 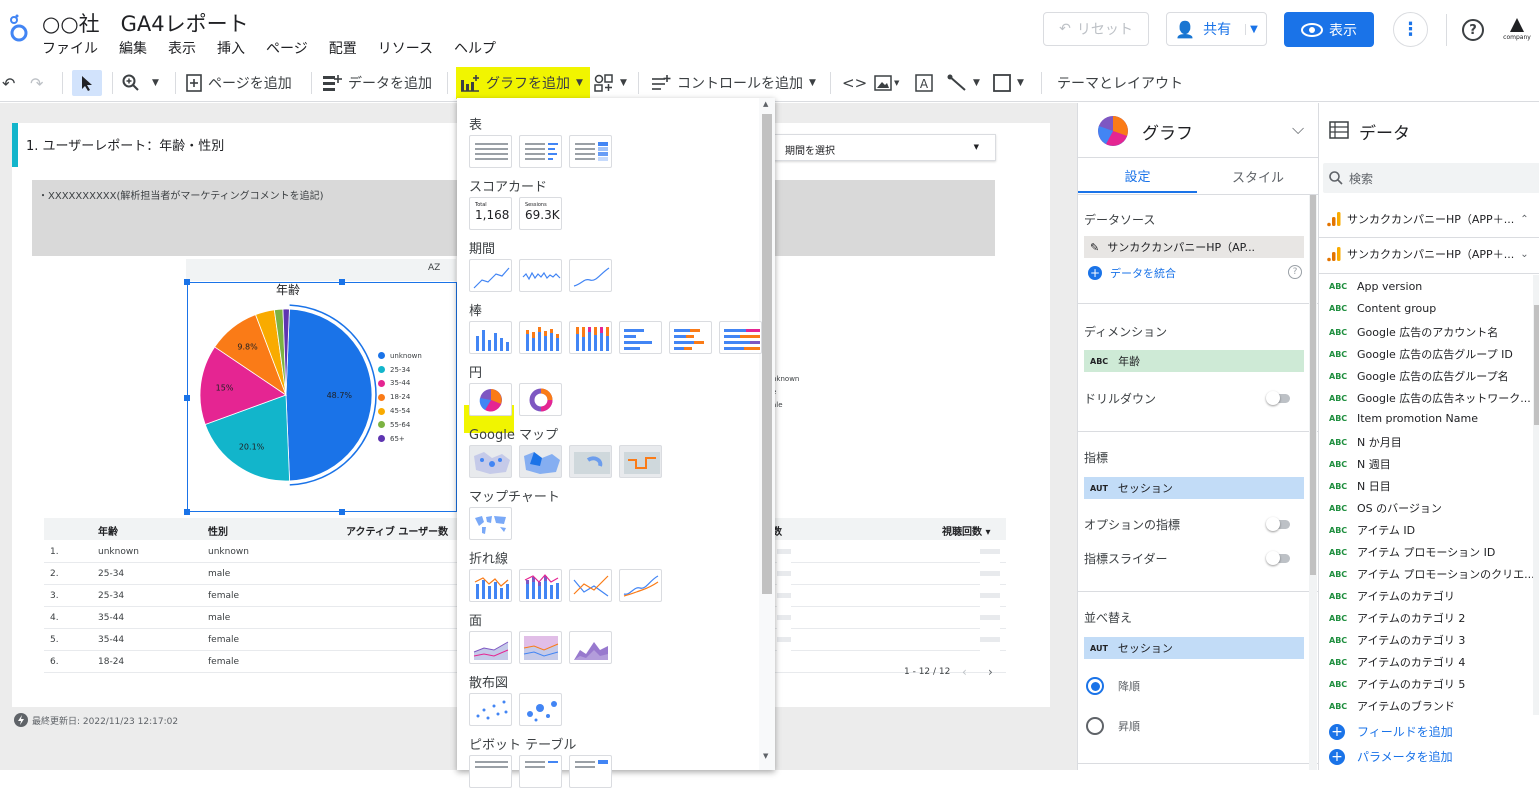 I want to click on zoom-button: ▼, so click(x=140, y=83).